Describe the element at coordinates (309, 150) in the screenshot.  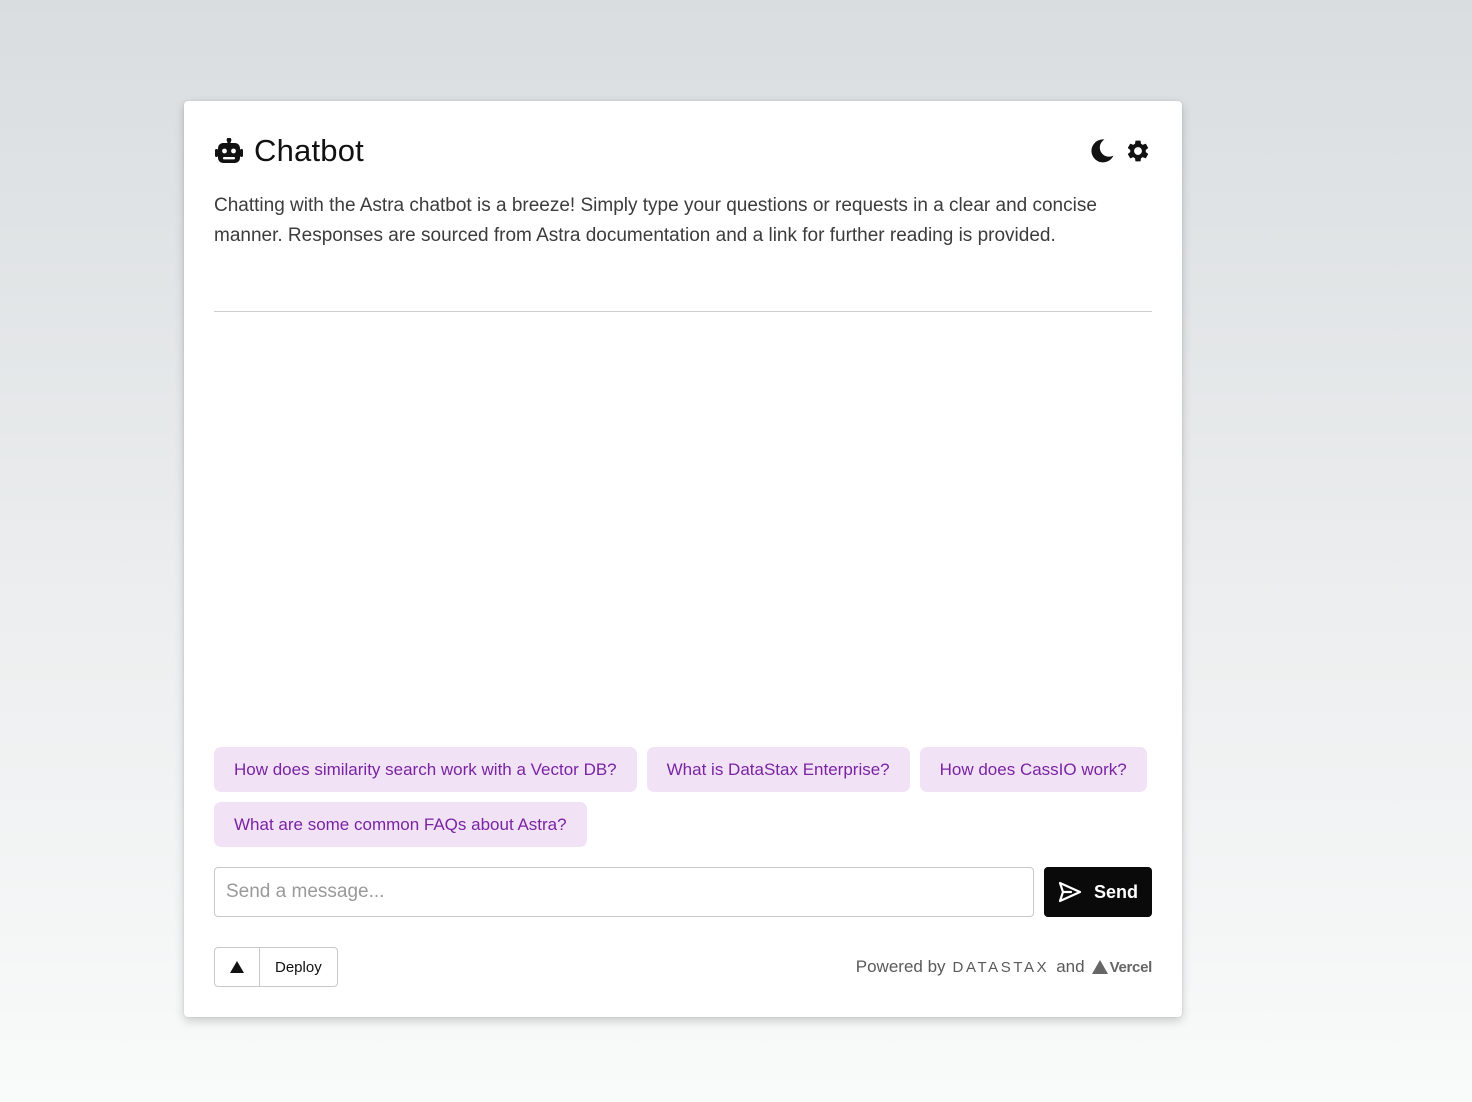
I see `page-title: Chatbot` at that location.